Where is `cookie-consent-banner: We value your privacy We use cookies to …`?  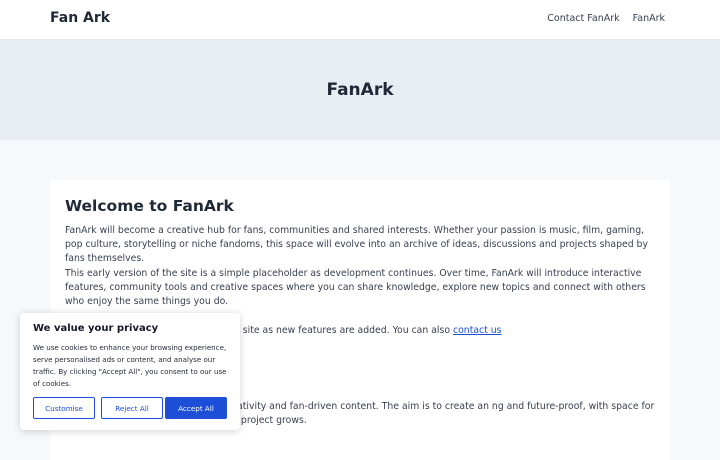
cookie-consent-banner: We value your privacy We use cookies to … is located at coordinates (130, 371).